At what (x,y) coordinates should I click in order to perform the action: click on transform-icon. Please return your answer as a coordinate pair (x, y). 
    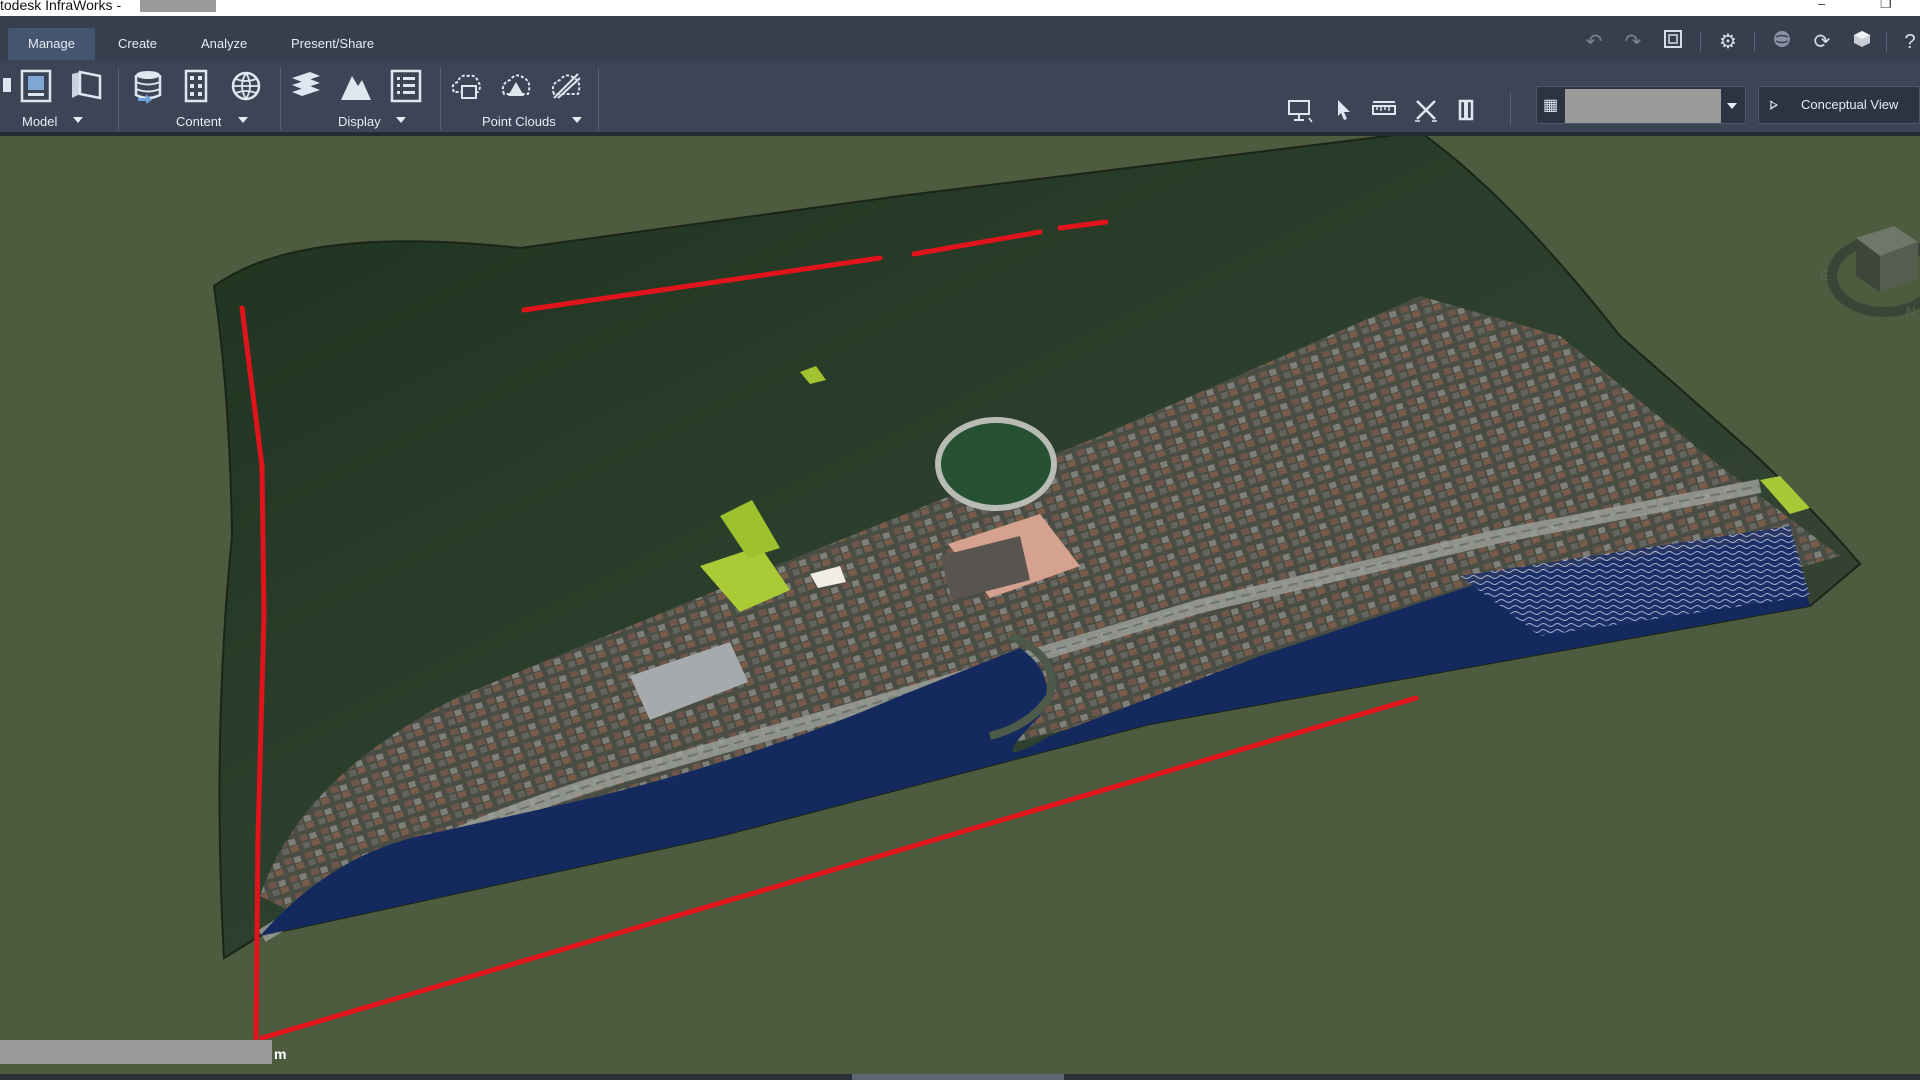
    Looking at the image, I should click on (1428, 111).